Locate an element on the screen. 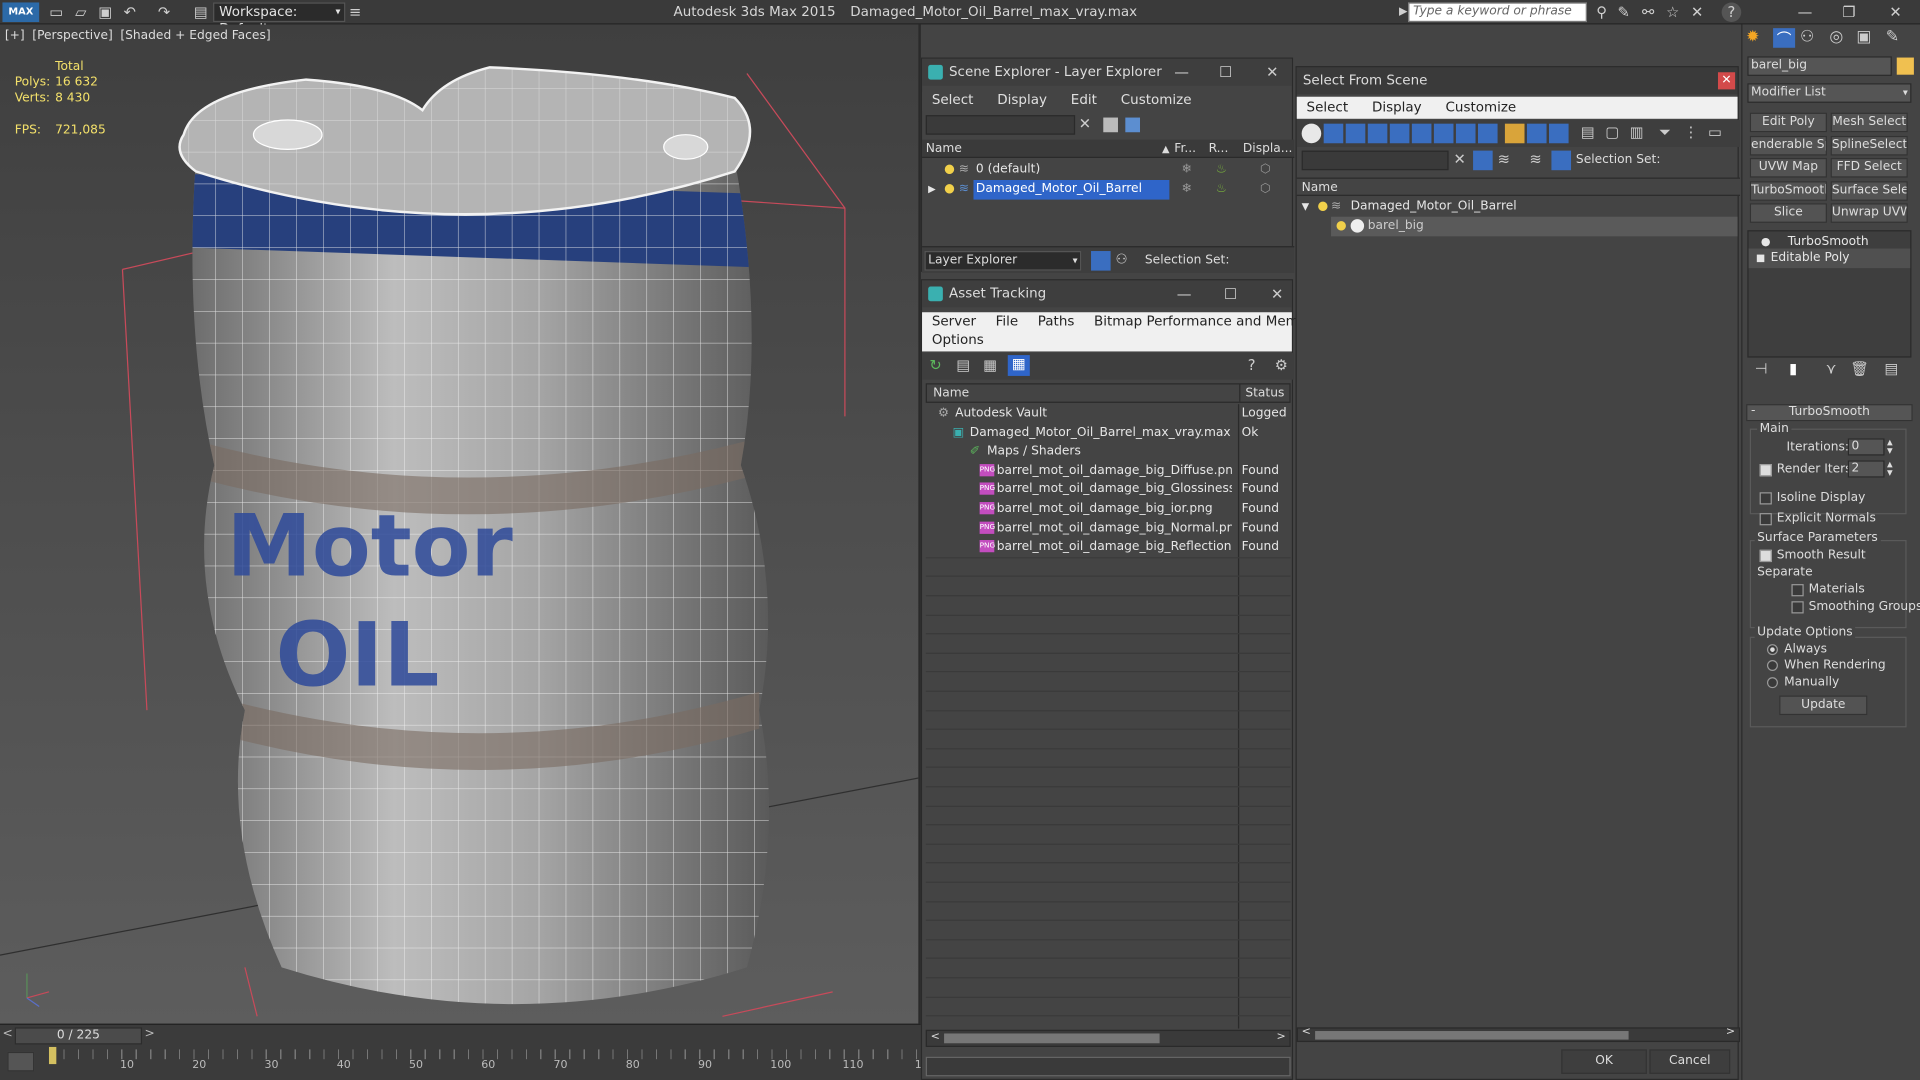 The height and width of the screenshot is (1080, 1920). modifier-list-dropdown: Modifier List ▾ is located at coordinates (1829, 93).